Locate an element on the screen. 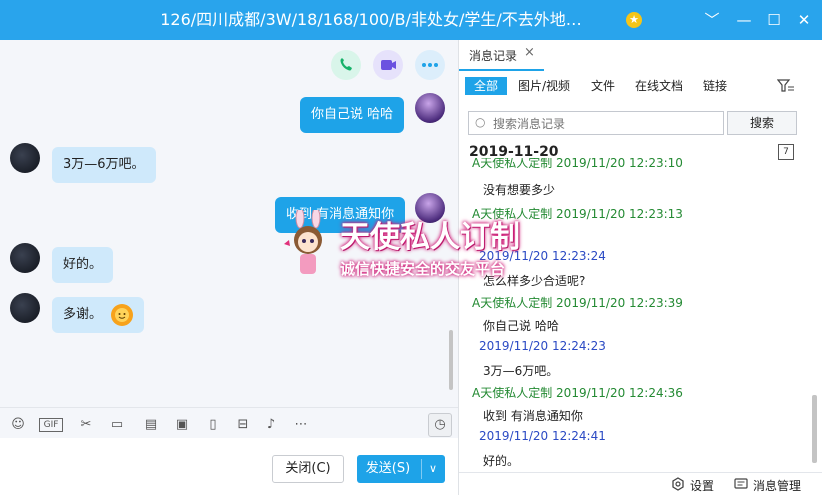  history-sender: 2019/11/20 12:24:23 is located at coordinates (542, 346).